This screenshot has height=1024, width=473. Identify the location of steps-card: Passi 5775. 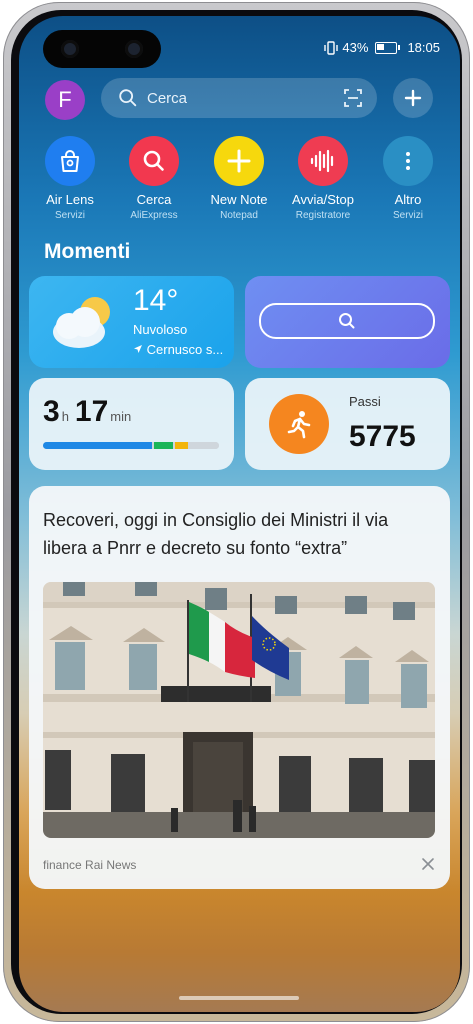
(347, 424).